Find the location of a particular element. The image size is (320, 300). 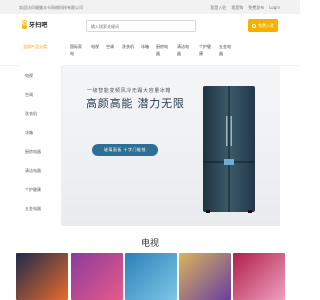

search-input is located at coordinates (141, 26).